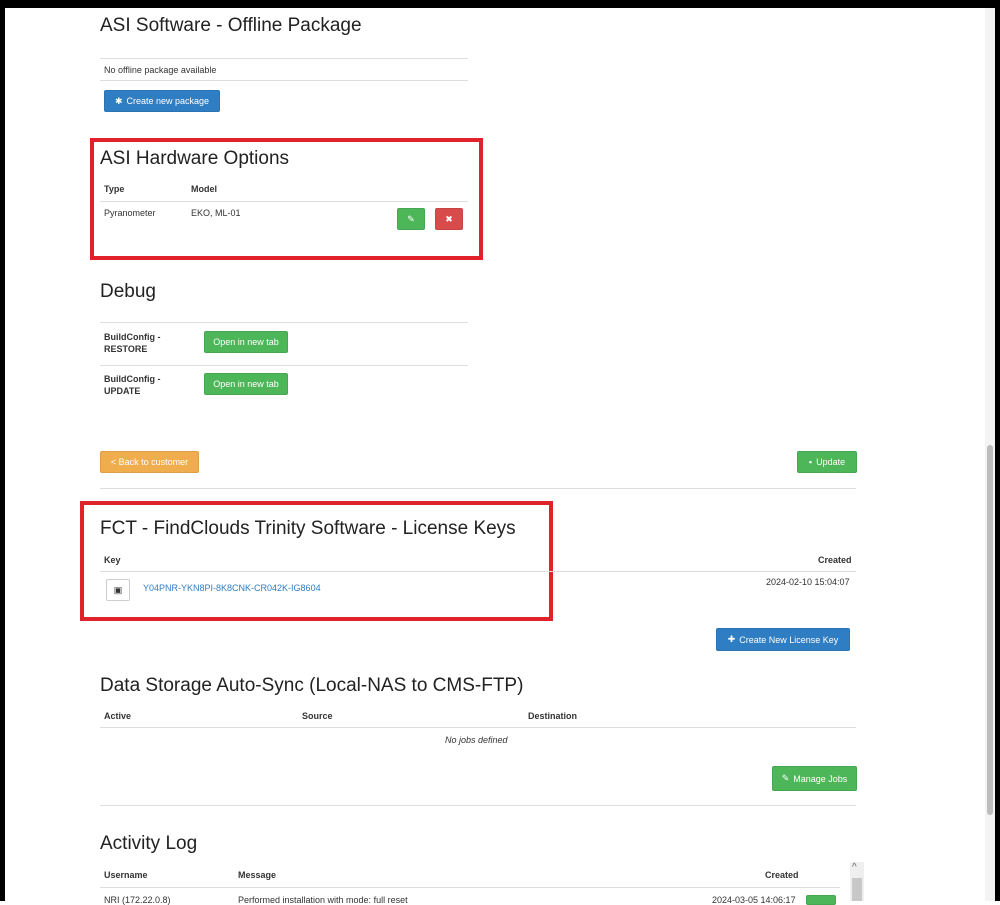 The height and width of the screenshot is (905, 1000). I want to click on col-message-header: Message, so click(257, 875).